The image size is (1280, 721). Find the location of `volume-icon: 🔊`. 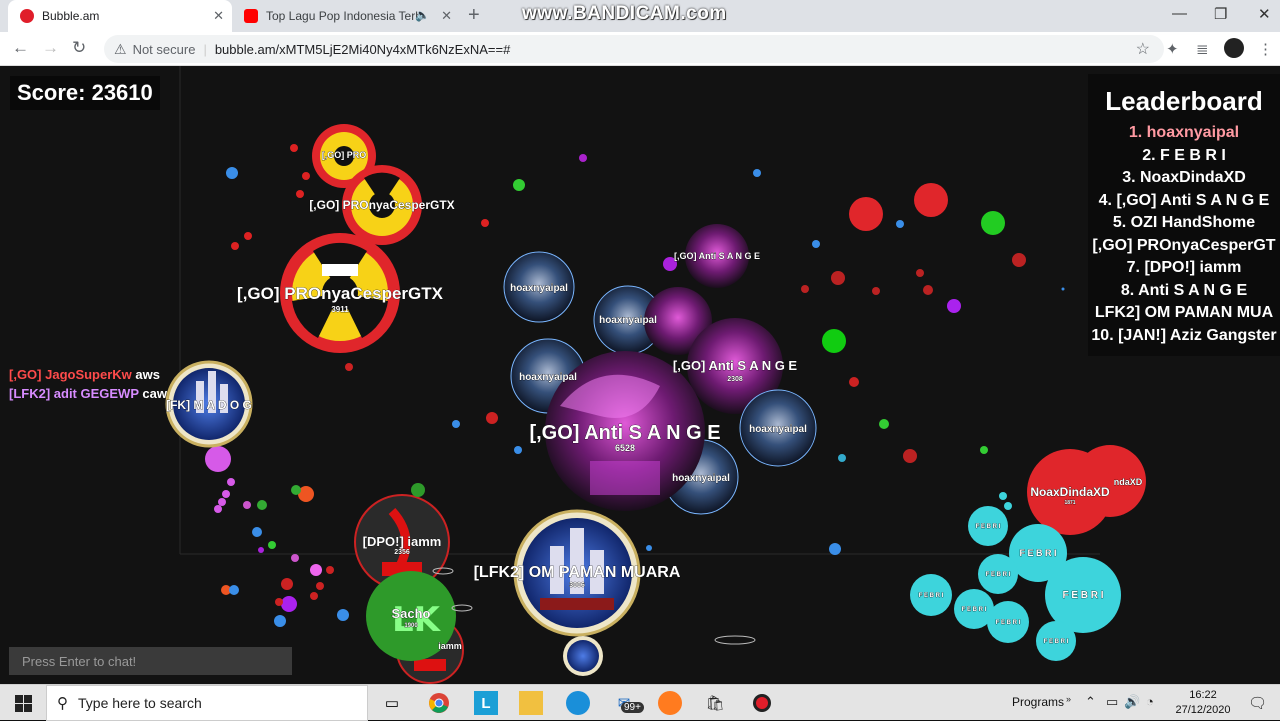

volume-icon: 🔊 is located at coordinates (1132, 702).